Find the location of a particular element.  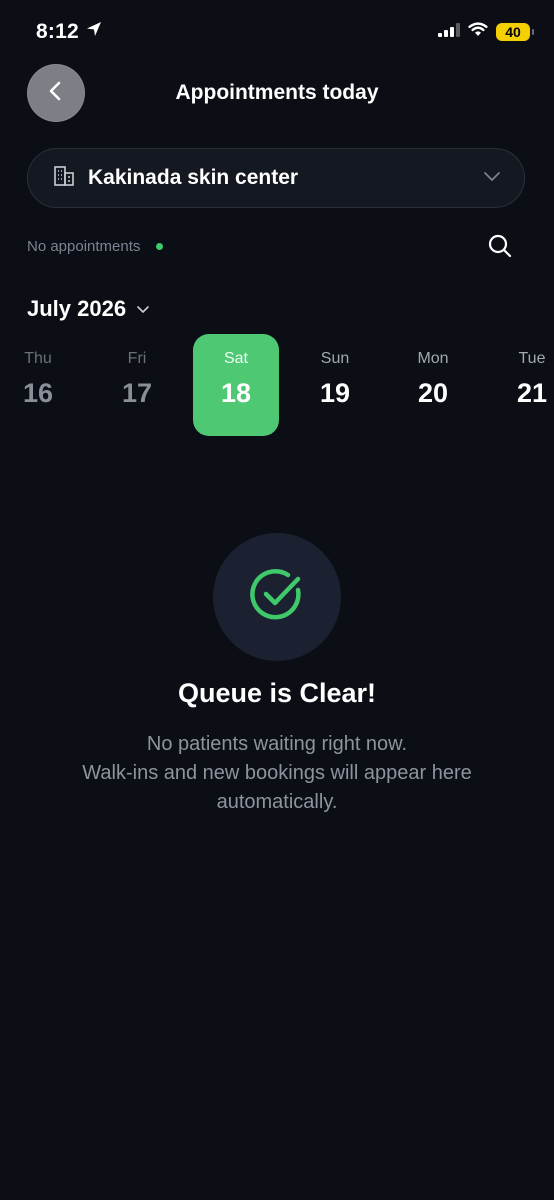

check-circle-icon is located at coordinates (277, 597).